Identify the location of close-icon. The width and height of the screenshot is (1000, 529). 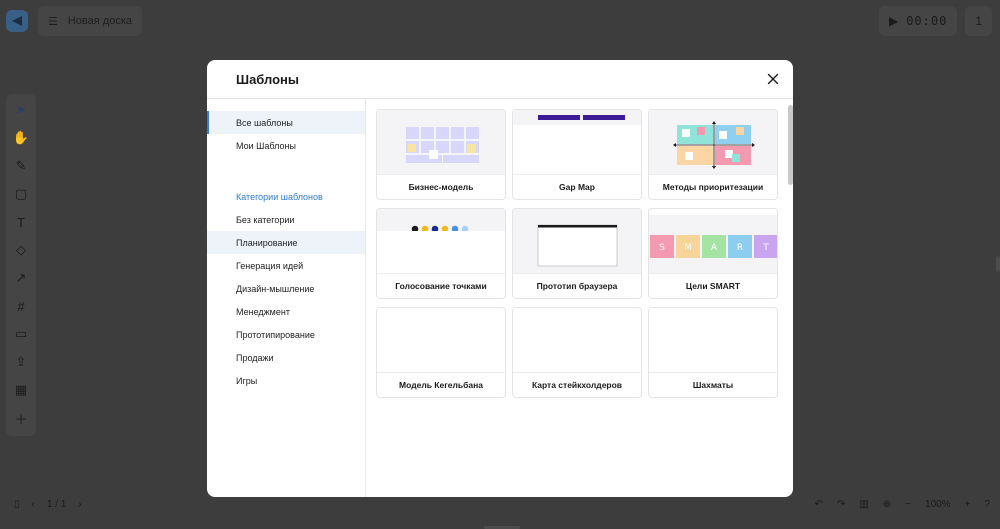
(773, 79).